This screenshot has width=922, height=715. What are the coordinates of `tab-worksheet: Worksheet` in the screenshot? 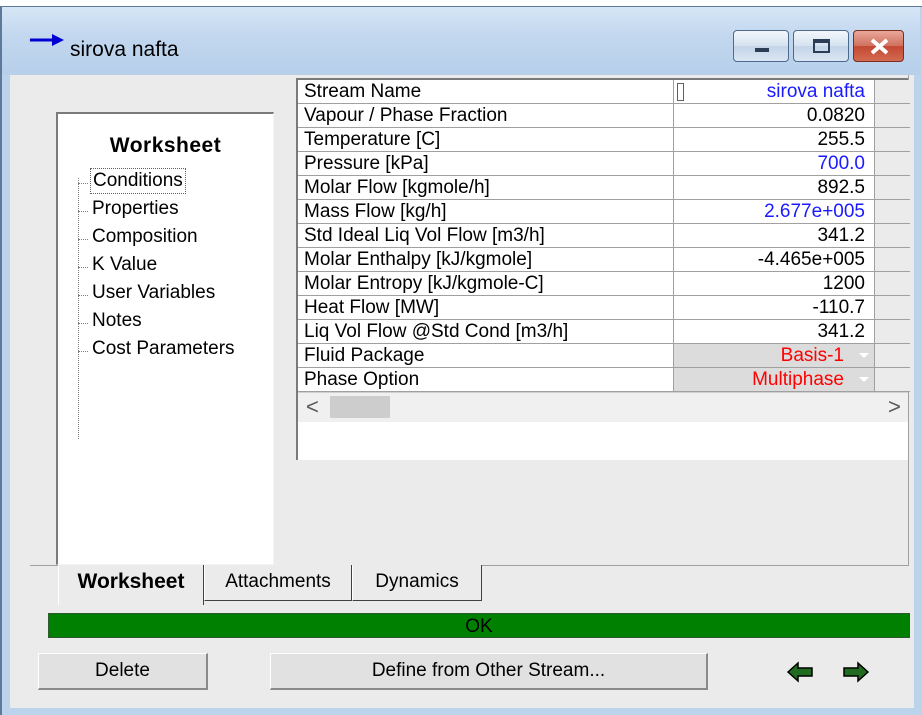 It's located at (131, 585).